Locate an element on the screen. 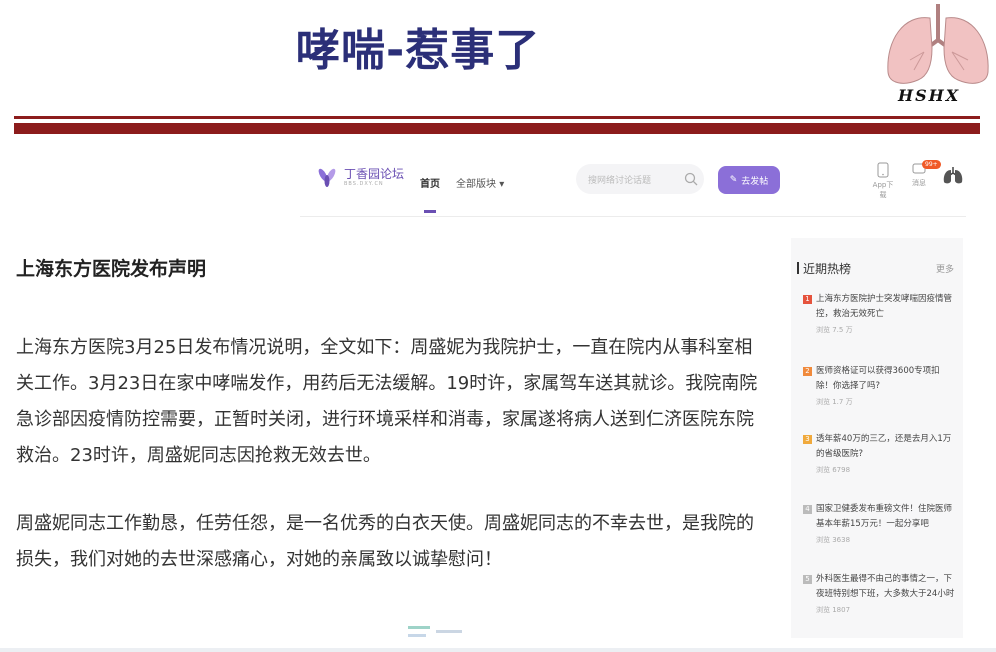 This screenshot has width=996, height=652. create-post-button: ✎ 去发帖 is located at coordinates (749, 180).